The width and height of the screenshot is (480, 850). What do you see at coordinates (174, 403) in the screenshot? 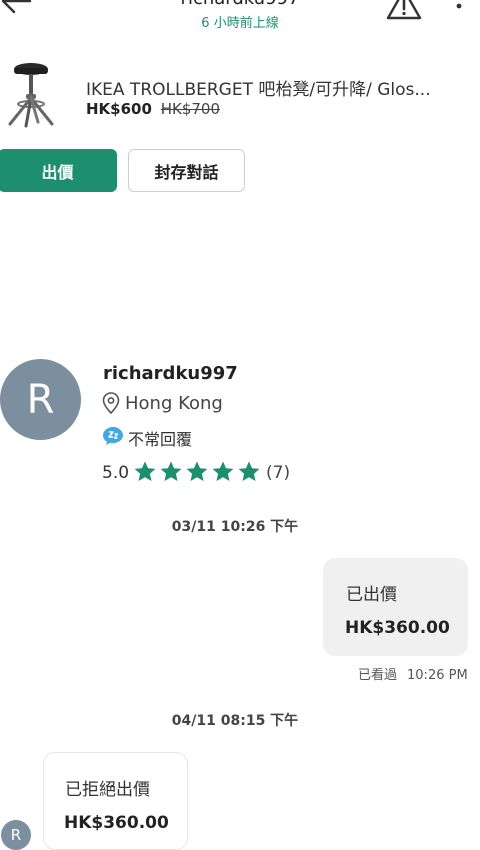
I see `profile-location: Hong Kong` at bounding box center [174, 403].